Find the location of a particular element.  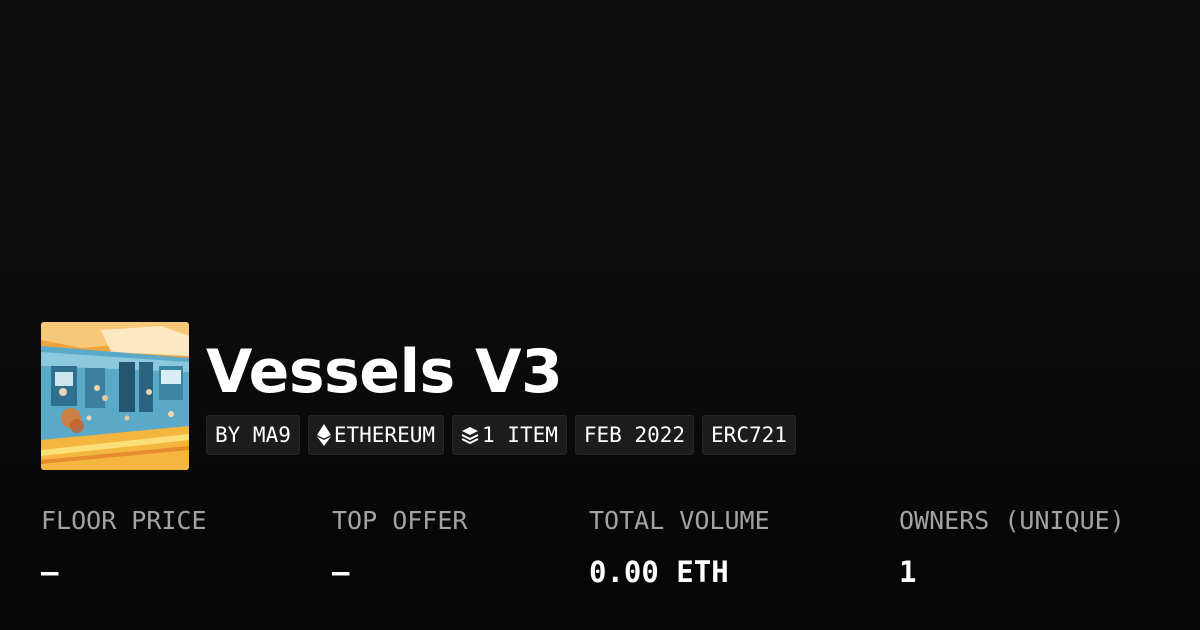

top-offer-label: TOP OFFER is located at coordinates (400, 520).